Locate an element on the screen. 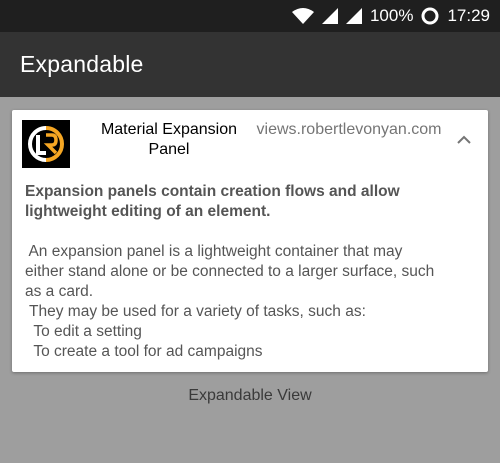  battery-percent: 100% is located at coordinates (391, 15).